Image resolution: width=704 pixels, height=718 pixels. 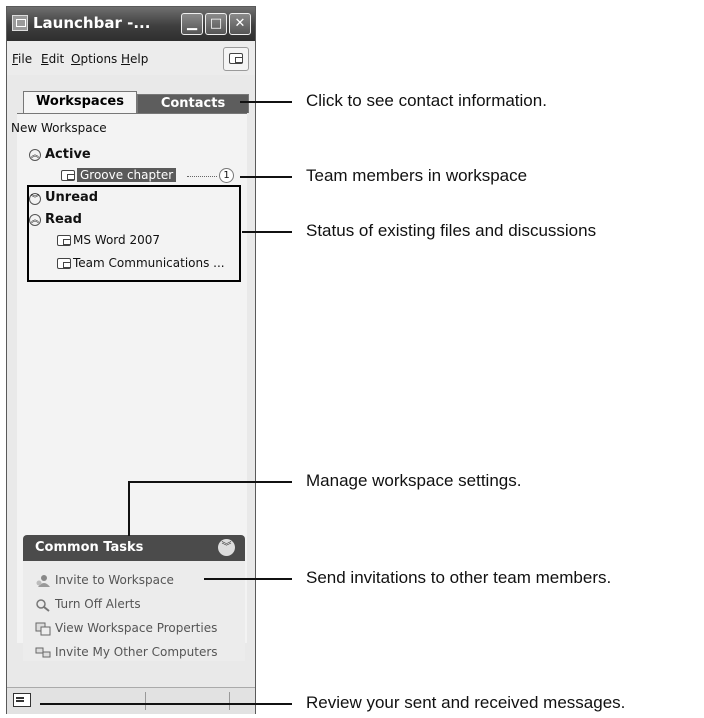 What do you see at coordinates (266, 177) in the screenshot?
I see `callout-line-members` at bounding box center [266, 177].